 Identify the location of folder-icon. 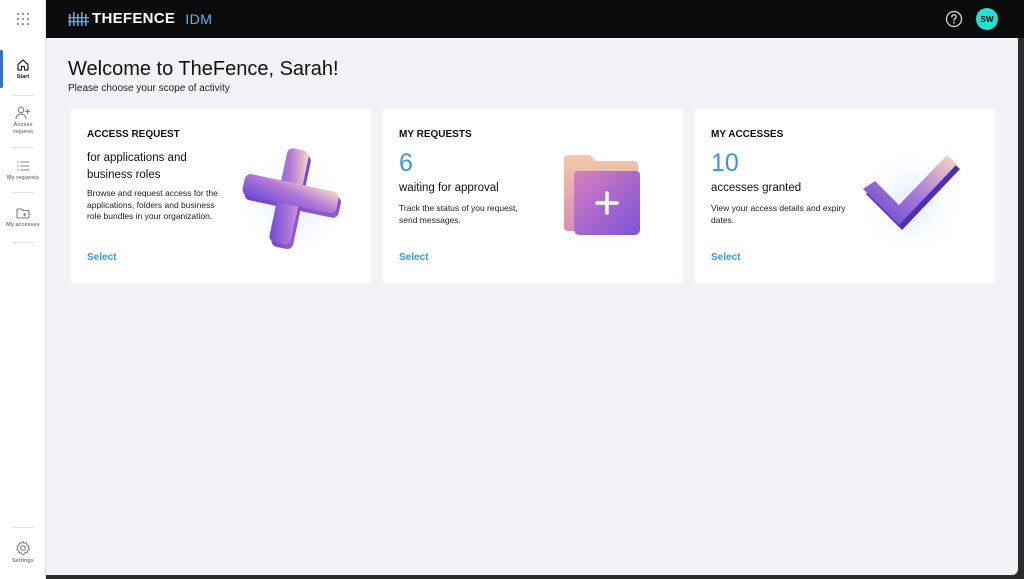
(23, 213).